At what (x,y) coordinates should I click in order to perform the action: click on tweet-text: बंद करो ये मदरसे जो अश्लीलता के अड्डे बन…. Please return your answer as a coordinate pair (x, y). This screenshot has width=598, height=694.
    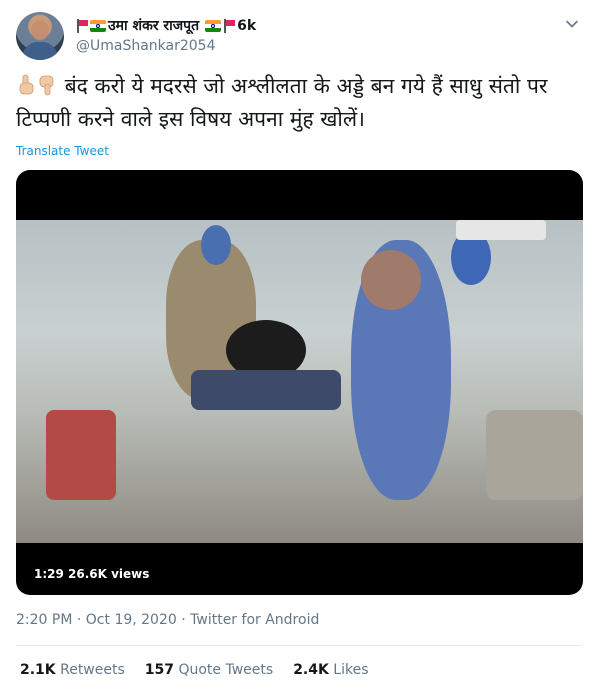
    Looking at the image, I should click on (299, 103).